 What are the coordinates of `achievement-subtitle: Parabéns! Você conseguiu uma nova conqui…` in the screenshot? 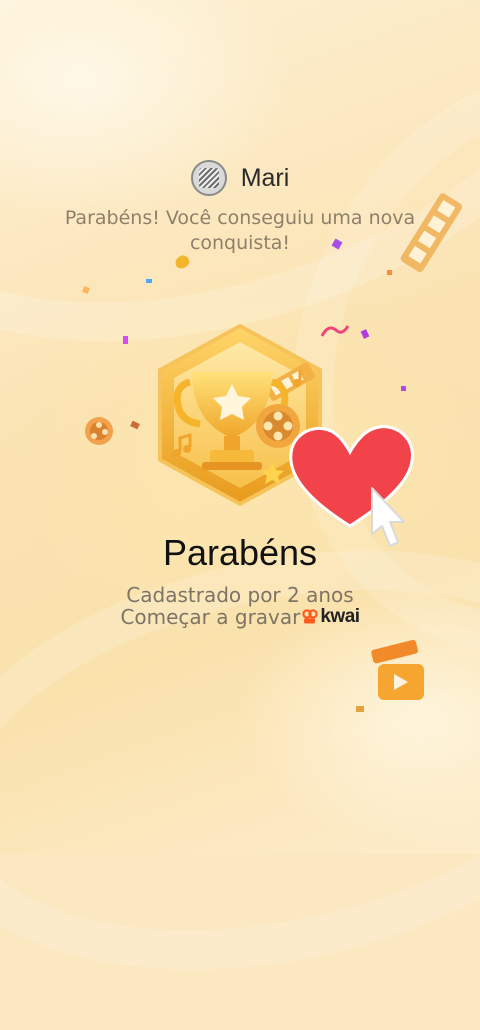 It's located at (240, 230).